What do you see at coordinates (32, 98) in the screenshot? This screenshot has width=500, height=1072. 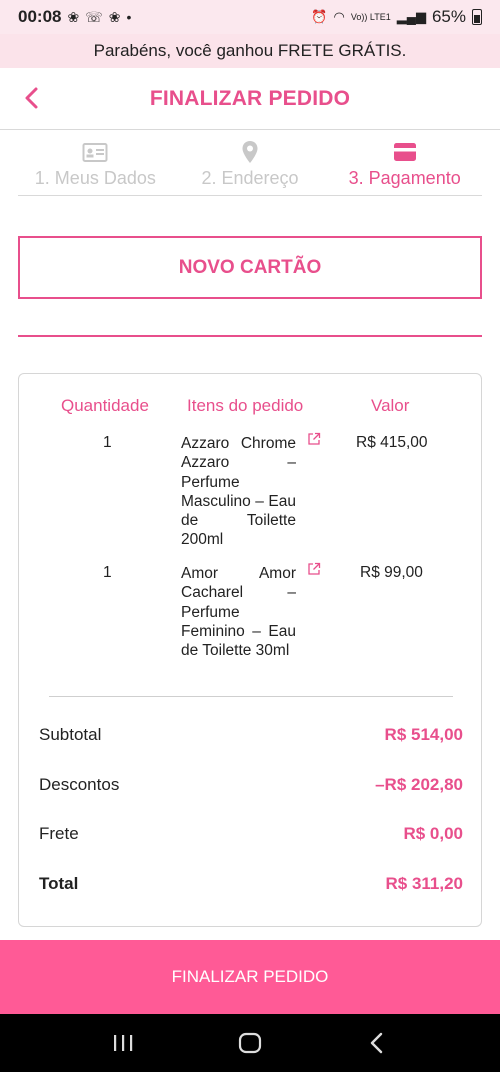 I see `back-arrow-icon` at bounding box center [32, 98].